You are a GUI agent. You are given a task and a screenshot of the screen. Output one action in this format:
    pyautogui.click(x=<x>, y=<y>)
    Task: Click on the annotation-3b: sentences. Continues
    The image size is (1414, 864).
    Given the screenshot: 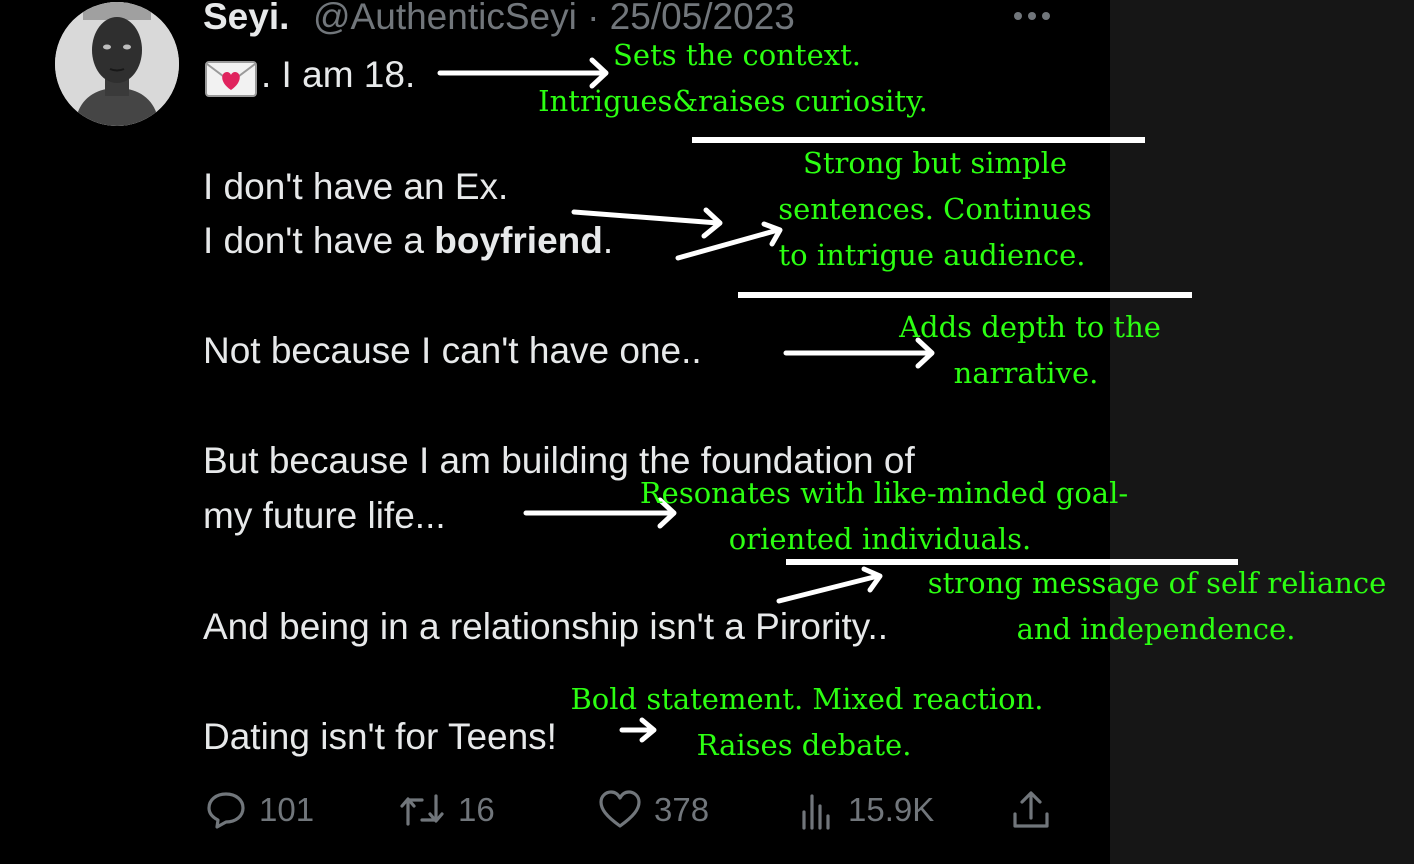 What is the action you would take?
    pyautogui.click(x=935, y=209)
    